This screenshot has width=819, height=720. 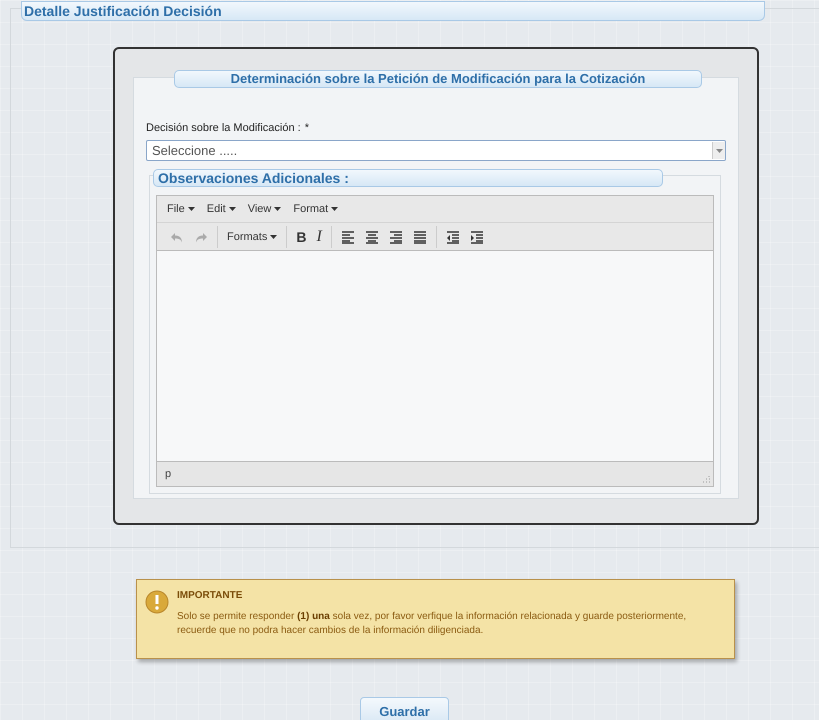 What do you see at coordinates (301, 236) in the screenshot?
I see `bold-button: B` at bounding box center [301, 236].